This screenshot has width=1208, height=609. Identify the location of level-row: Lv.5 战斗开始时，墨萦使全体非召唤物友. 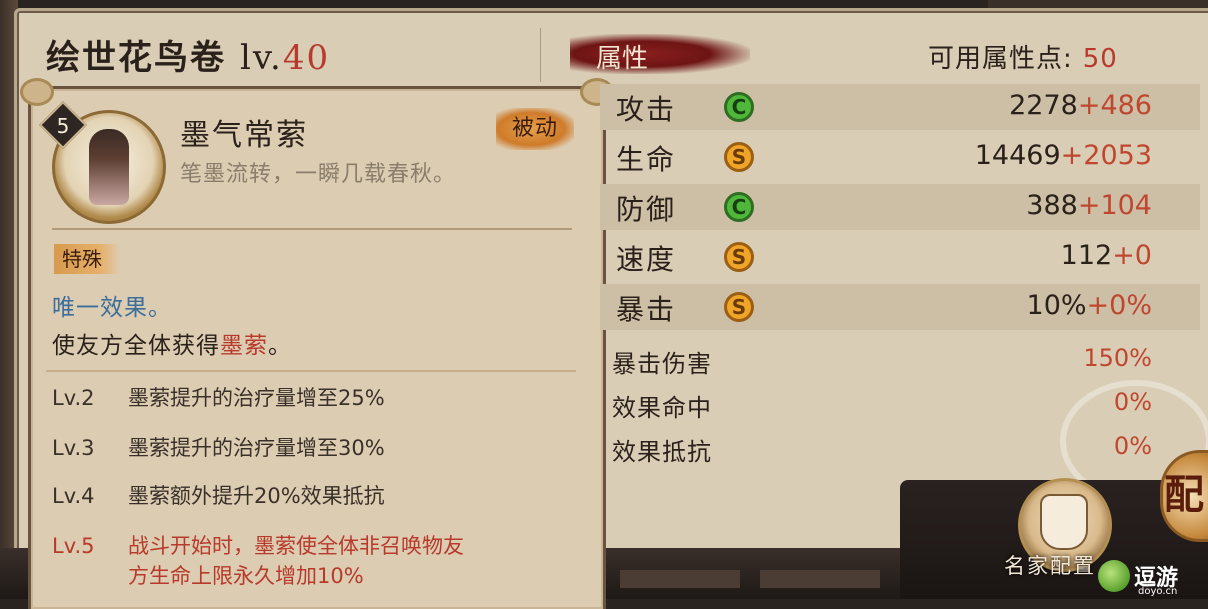
(258, 545).